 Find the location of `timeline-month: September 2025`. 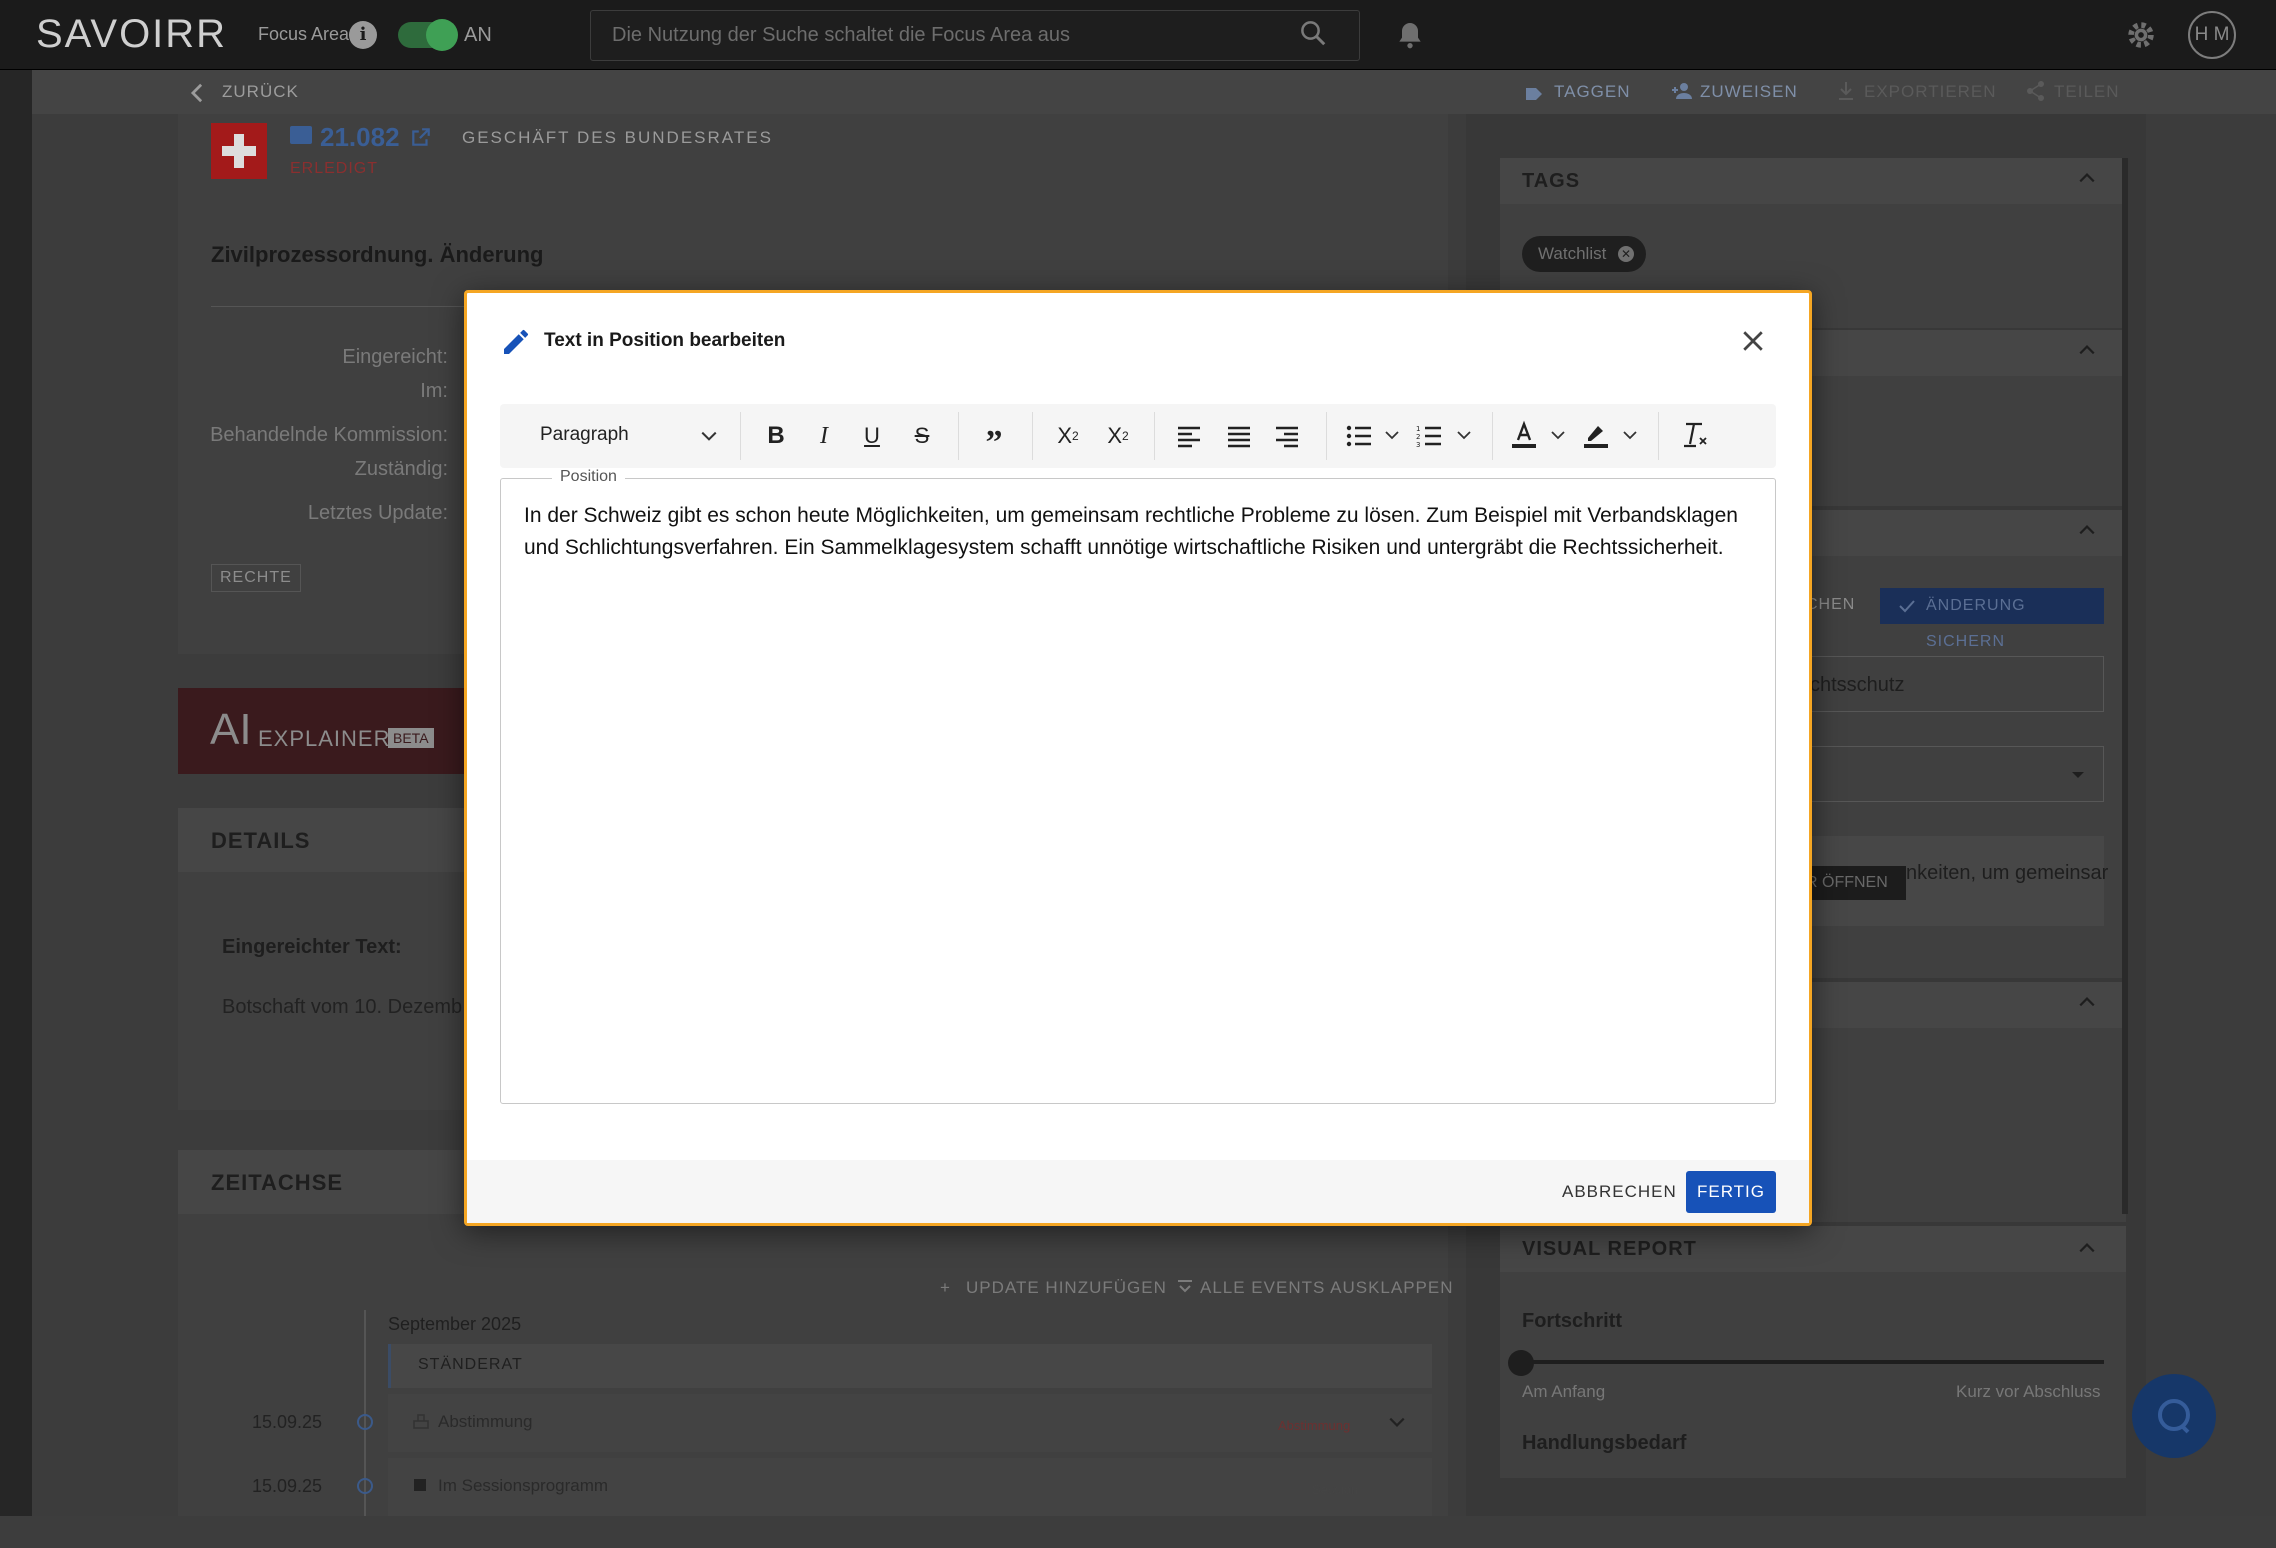

timeline-month: September 2025 is located at coordinates (455, 1324).